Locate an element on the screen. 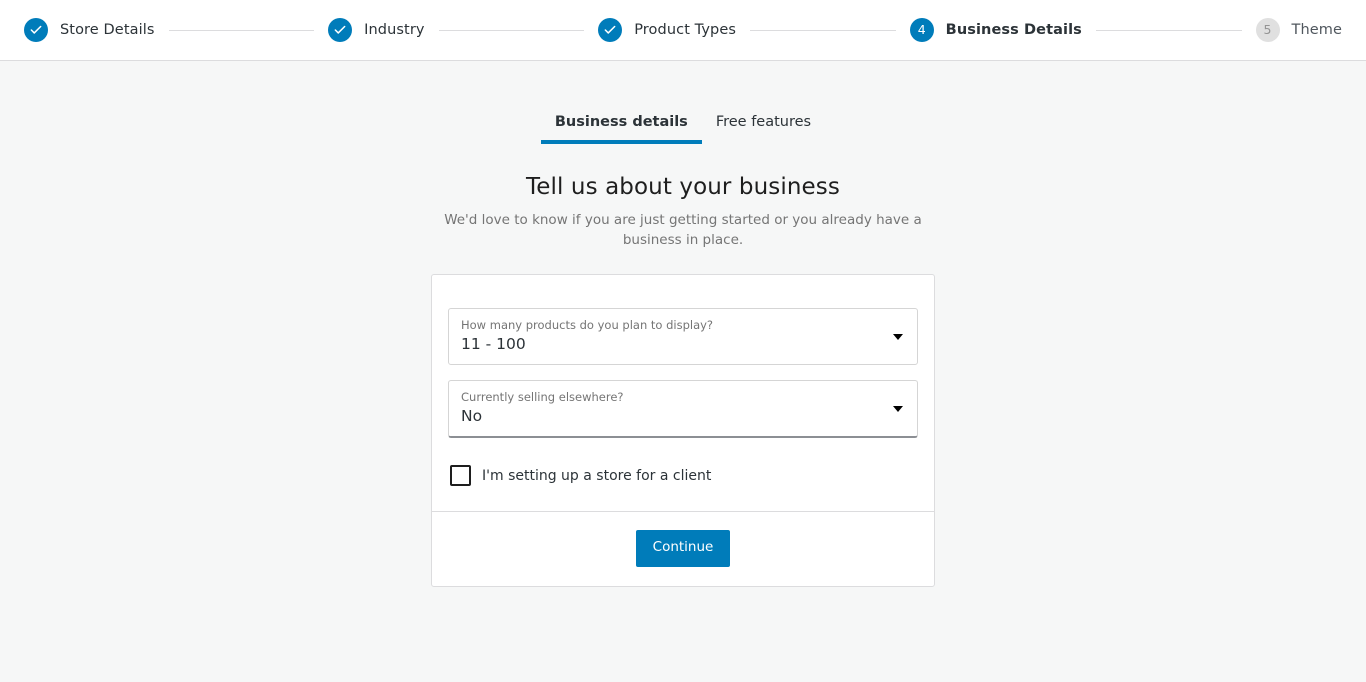 This screenshot has height=682, width=1366. stepper-step-label: Product Types is located at coordinates (685, 30).